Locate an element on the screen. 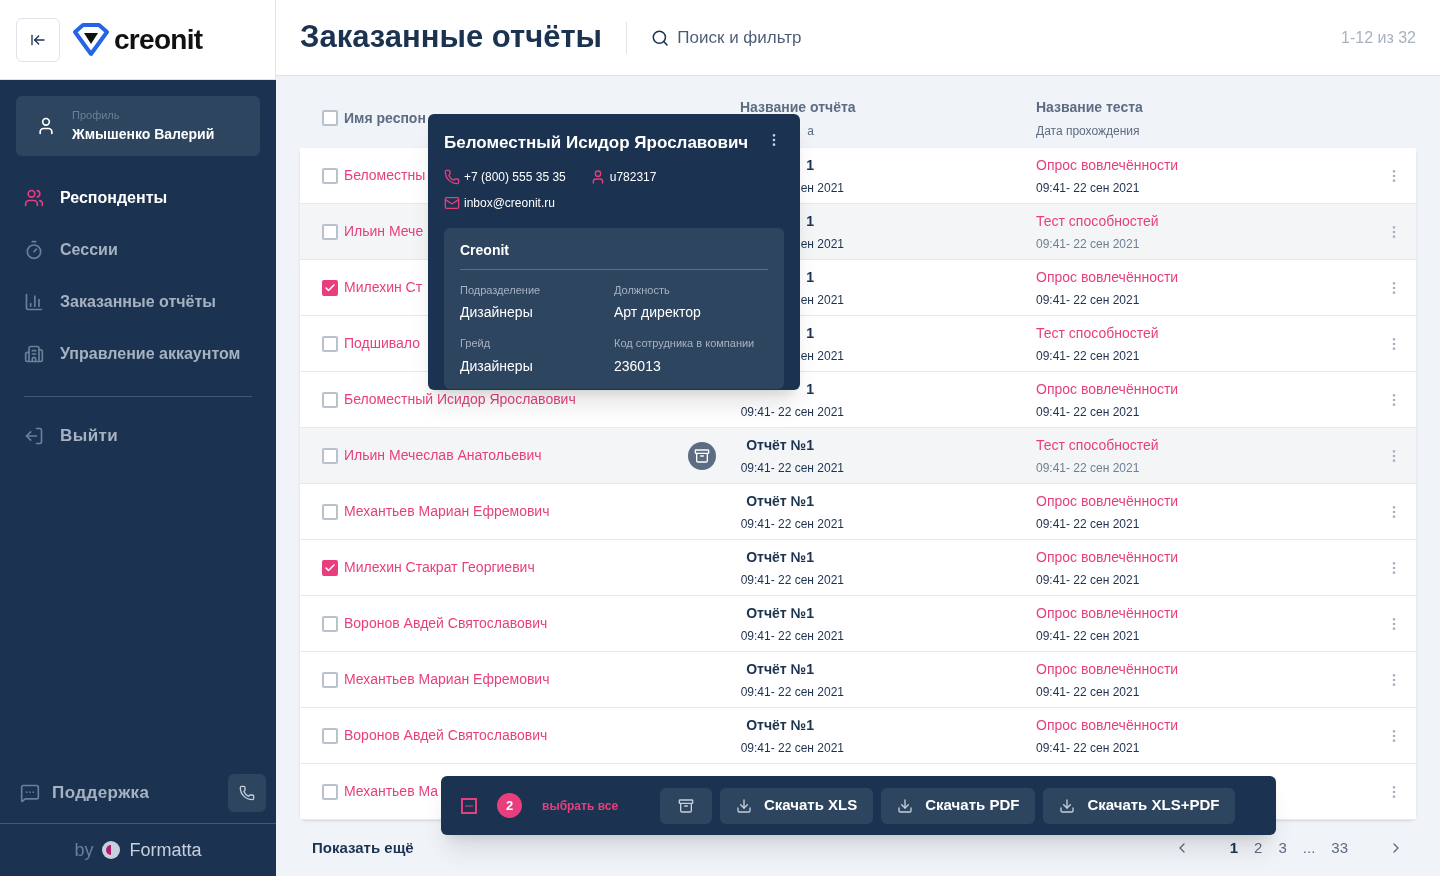 The image size is (1440, 876). mail-icon is located at coordinates (452, 202).